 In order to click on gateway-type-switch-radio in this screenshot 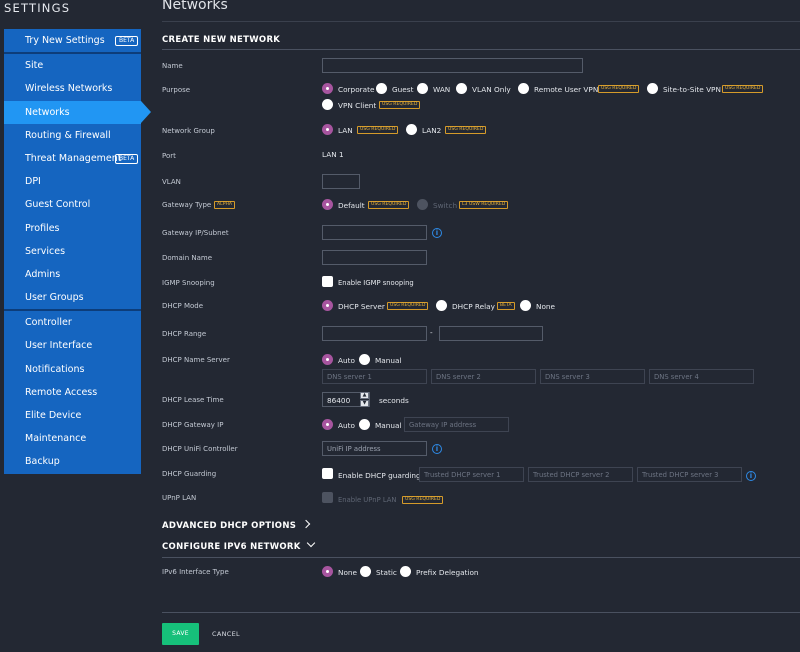, I will do `click(422, 204)`.